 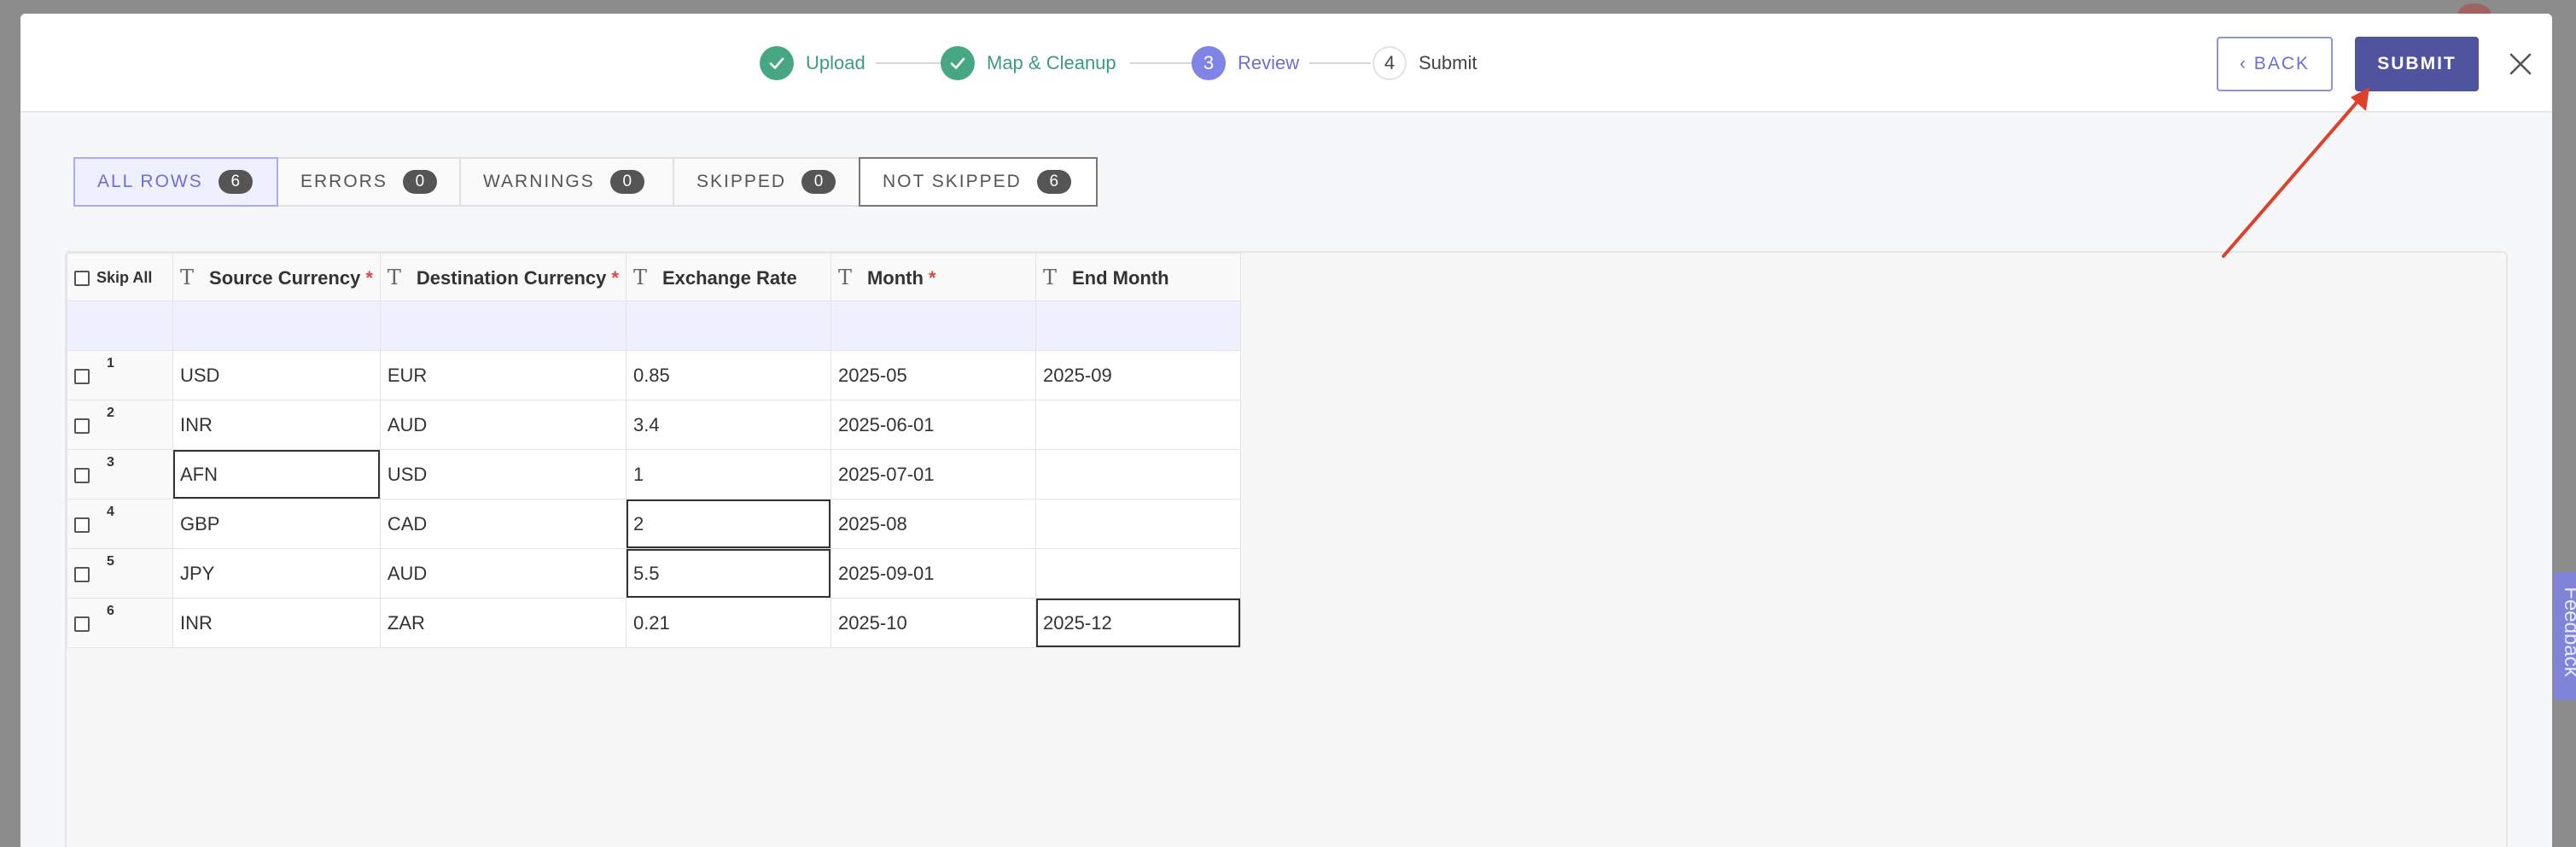 What do you see at coordinates (110, 462) in the screenshot?
I see `row-number: 3` at bounding box center [110, 462].